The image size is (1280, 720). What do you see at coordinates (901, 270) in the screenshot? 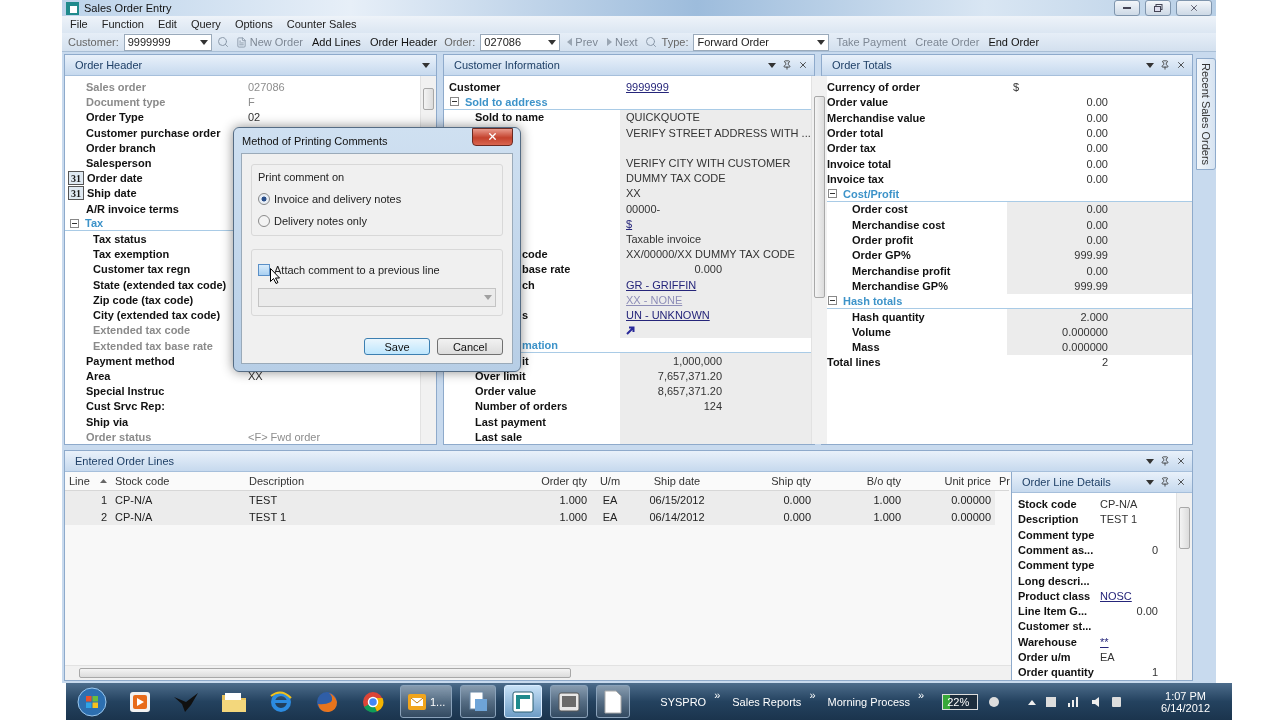
I see `field-label: Merchandise profit` at bounding box center [901, 270].